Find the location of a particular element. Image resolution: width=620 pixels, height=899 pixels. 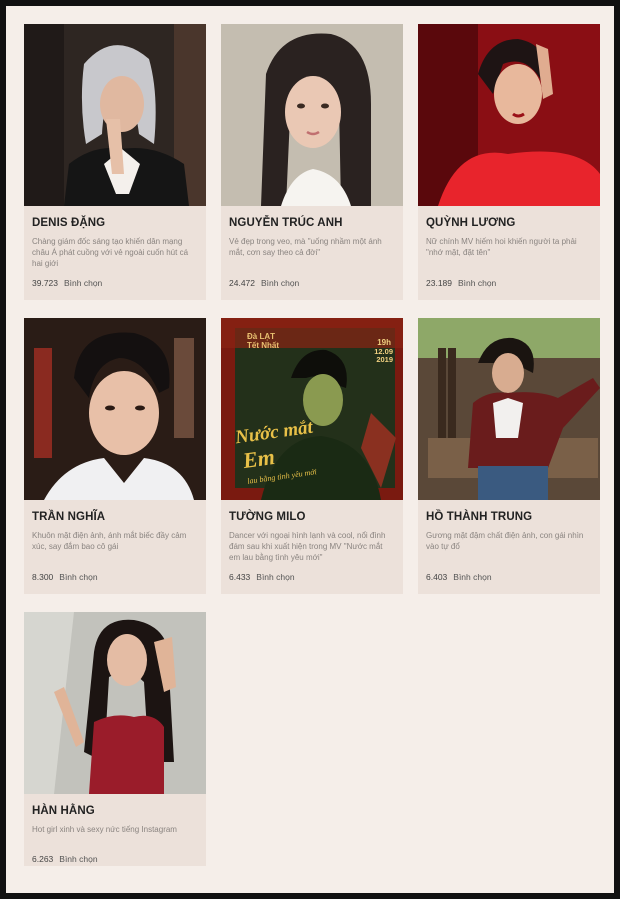

vote-number: 39.723 is located at coordinates (45, 283).